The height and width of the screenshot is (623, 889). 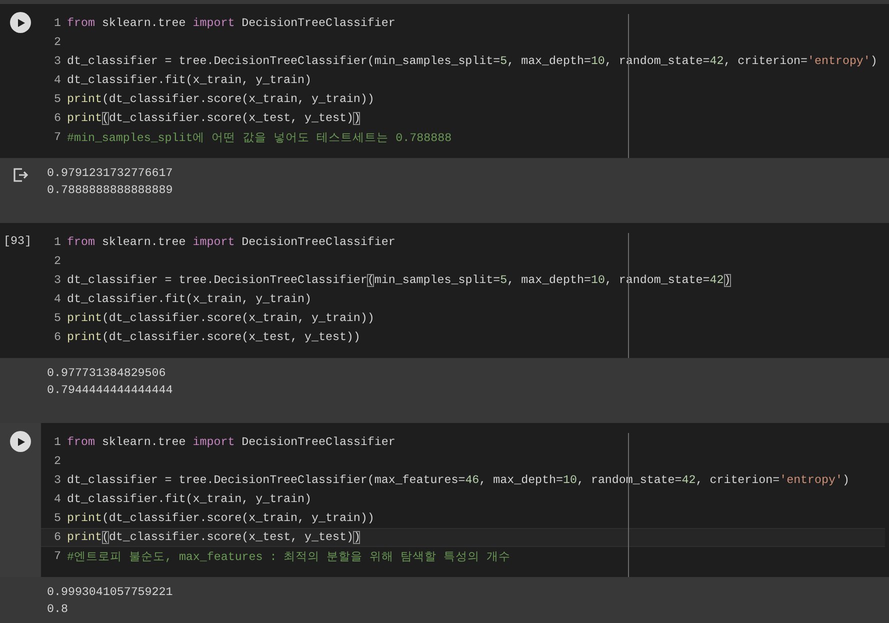 What do you see at coordinates (110, 593) in the screenshot?
I see `output-line: 0.9993041057759221` at bounding box center [110, 593].